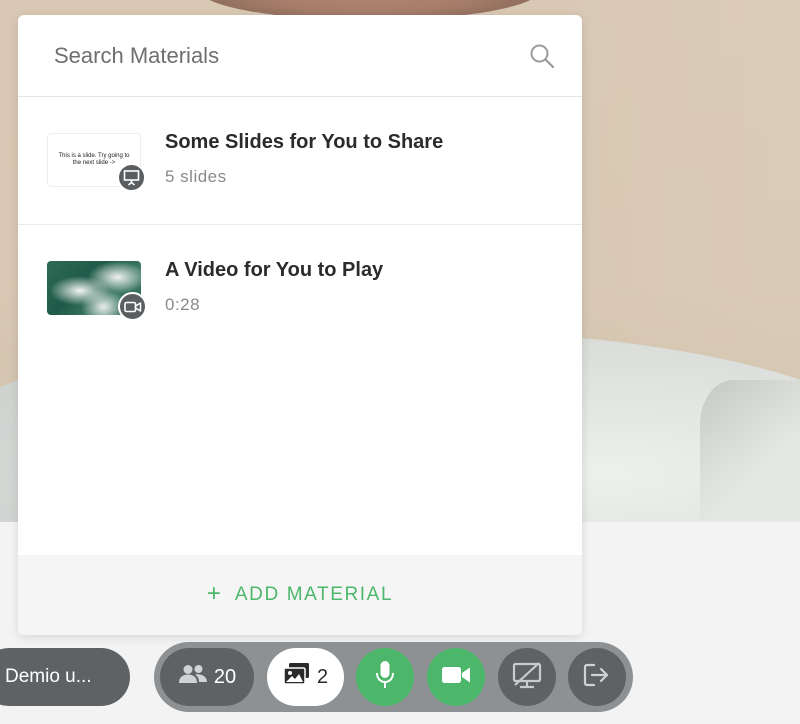 This screenshot has width=800, height=724. I want to click on sign-out-icon, so click(597, 677).